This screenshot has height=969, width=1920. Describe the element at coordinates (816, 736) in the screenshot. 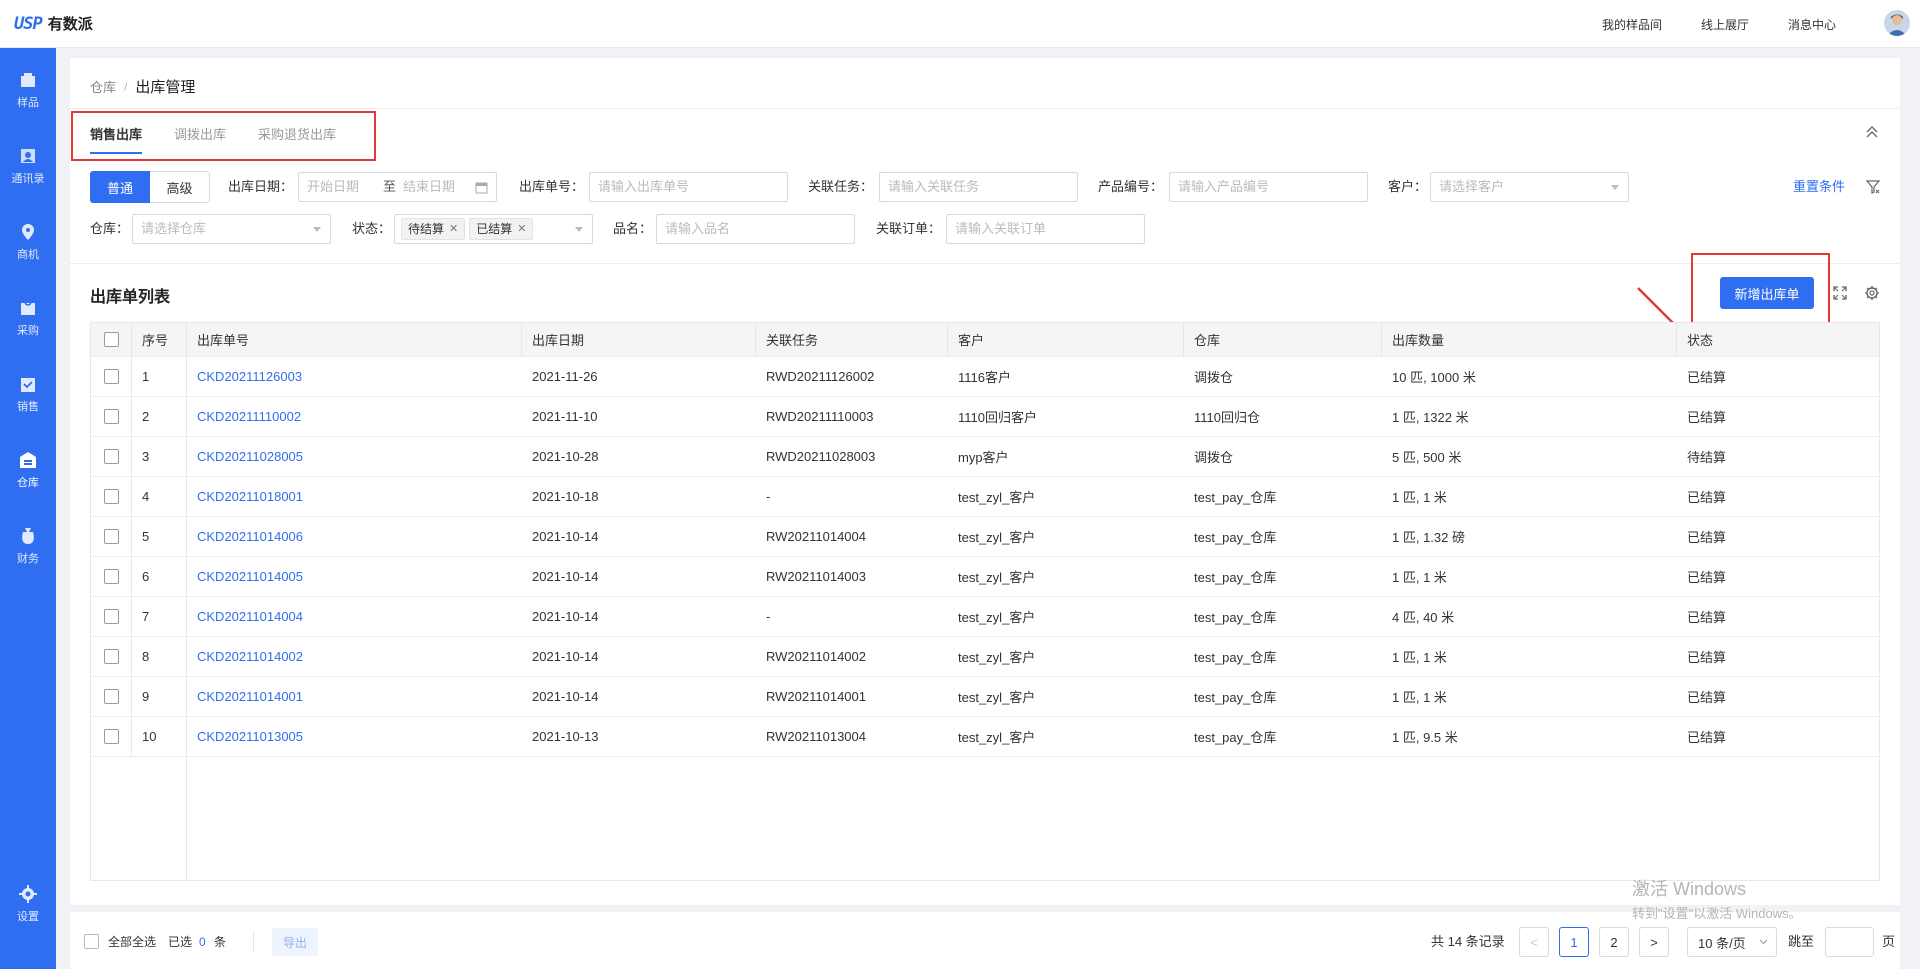

I see `linked-task: RW20211013004` at that location.